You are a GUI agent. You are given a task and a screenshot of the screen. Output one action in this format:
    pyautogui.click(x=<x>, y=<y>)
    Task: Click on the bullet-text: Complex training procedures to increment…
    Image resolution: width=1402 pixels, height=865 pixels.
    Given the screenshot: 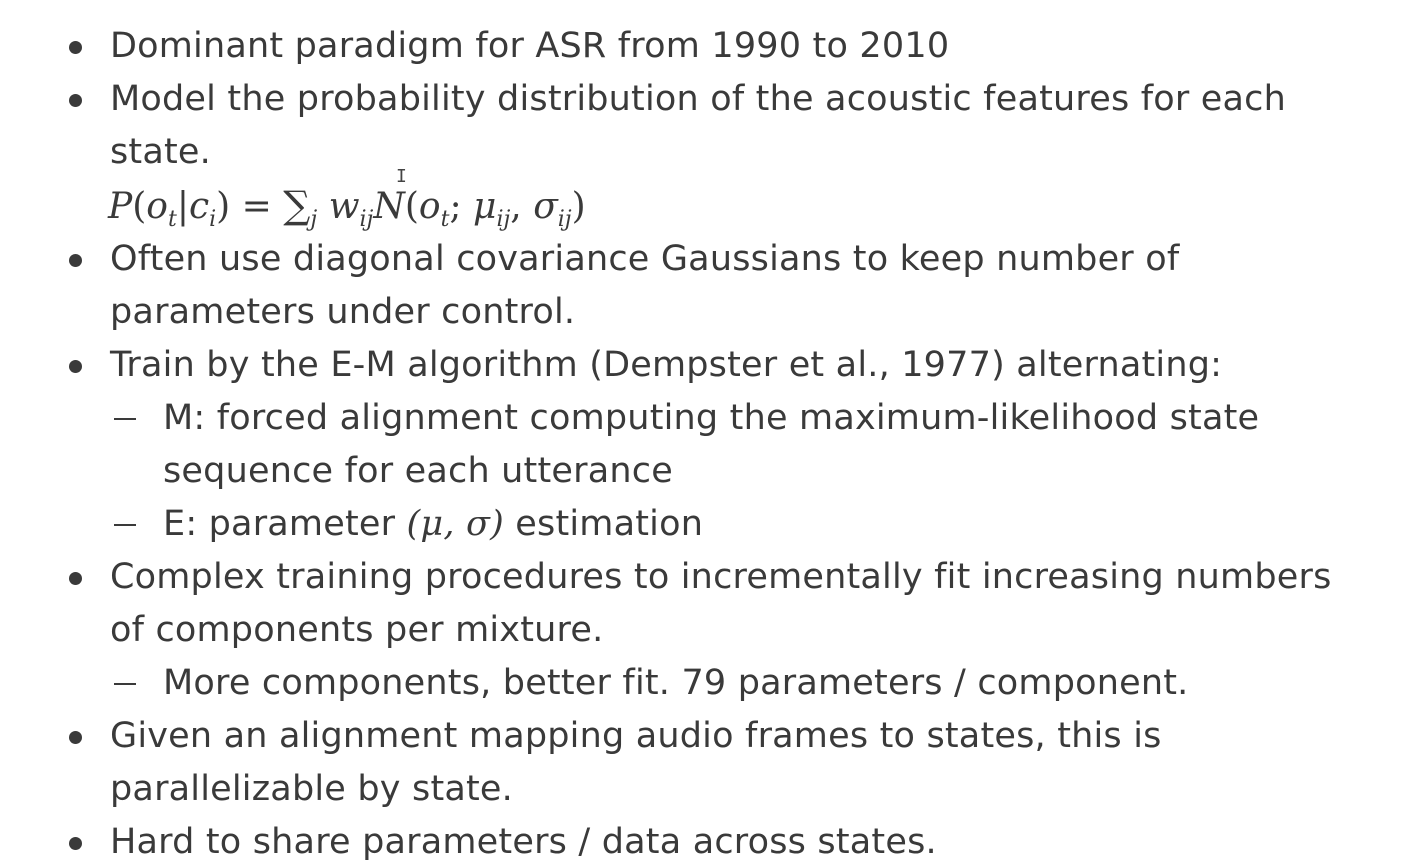 What is the action you would take?
    pyautogui.click(x=721, y=577)
    